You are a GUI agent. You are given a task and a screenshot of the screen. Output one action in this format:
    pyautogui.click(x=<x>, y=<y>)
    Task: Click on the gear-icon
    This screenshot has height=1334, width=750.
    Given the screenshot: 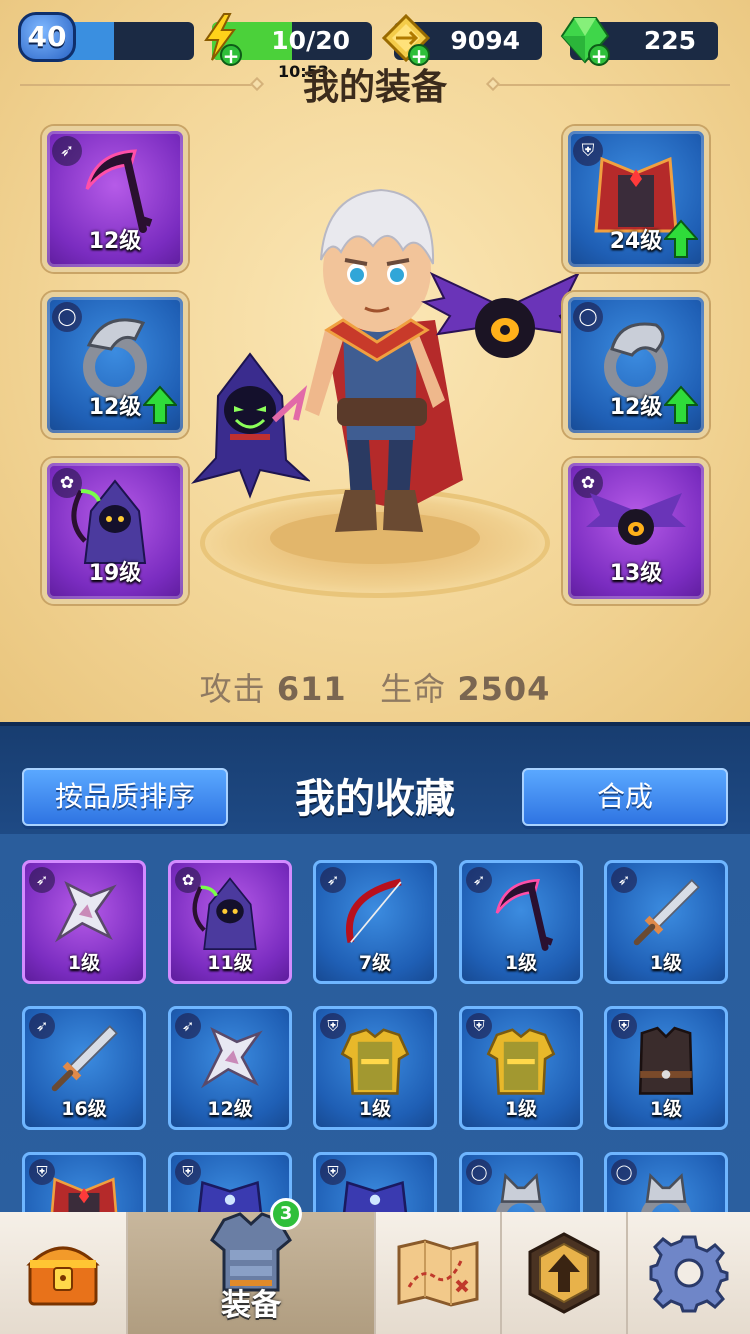 What is the action you would take?
    pyautogui.click(x=689, y=1274)
    